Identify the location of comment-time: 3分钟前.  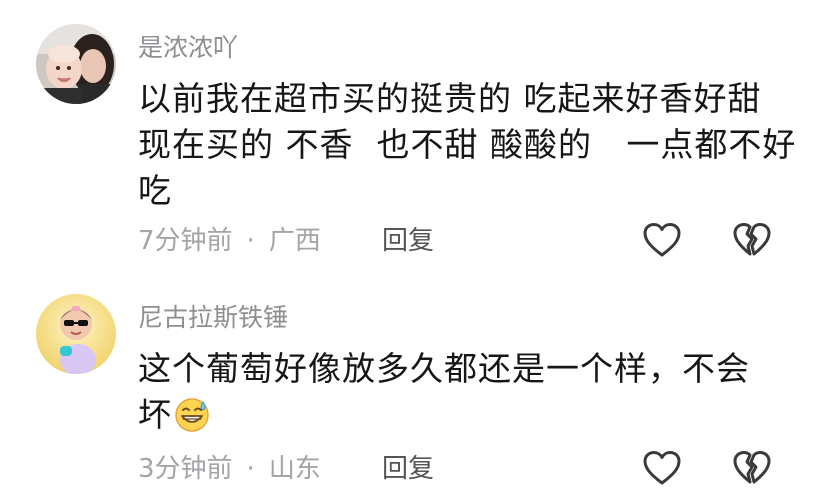
(185, 469).